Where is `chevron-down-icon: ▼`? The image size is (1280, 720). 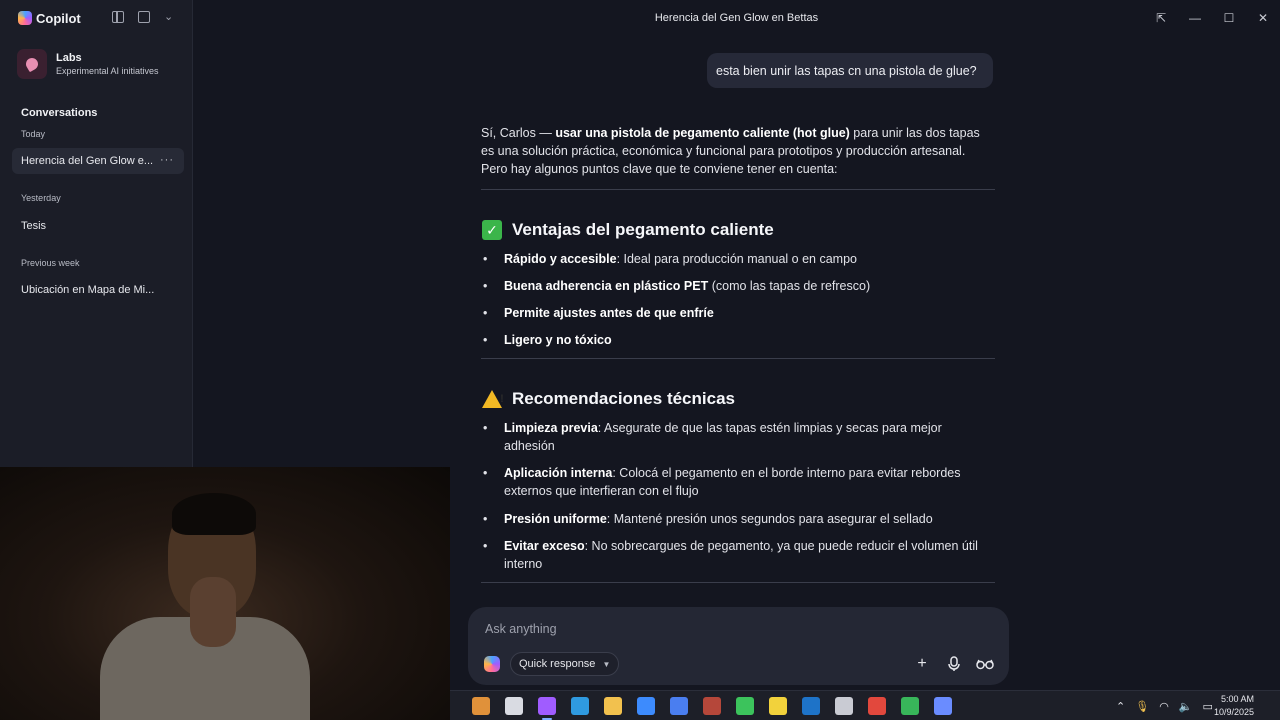 chevron-down-icon: ▼ is located at coordinates (606, 664).